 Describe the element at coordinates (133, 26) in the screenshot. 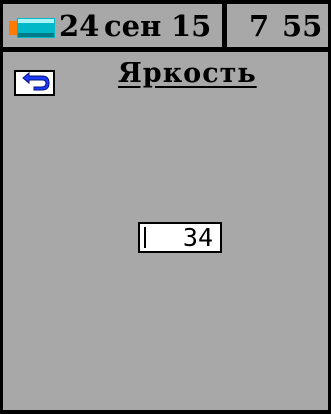

I see `date-month: сен` at that location.